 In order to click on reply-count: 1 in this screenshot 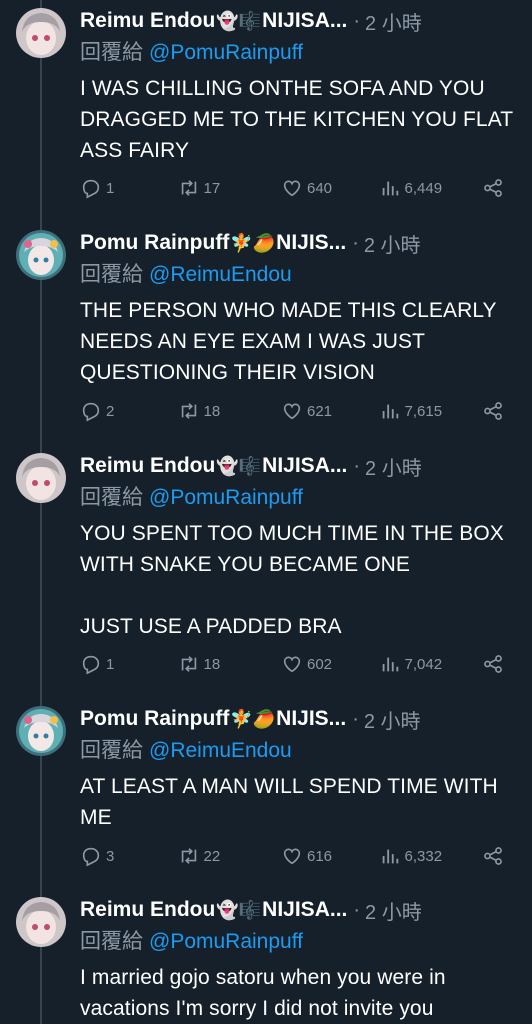, I will do `click(110, 664)`.